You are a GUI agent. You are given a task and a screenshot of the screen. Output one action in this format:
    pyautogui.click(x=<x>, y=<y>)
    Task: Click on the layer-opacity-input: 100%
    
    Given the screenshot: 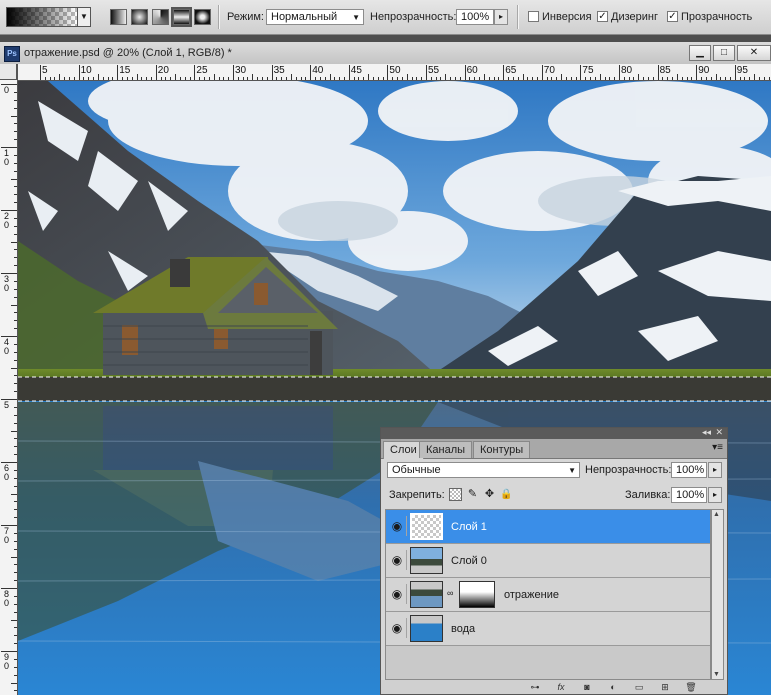 What is the action you would take?
    pyautogui.click(x=689, y=470)
    